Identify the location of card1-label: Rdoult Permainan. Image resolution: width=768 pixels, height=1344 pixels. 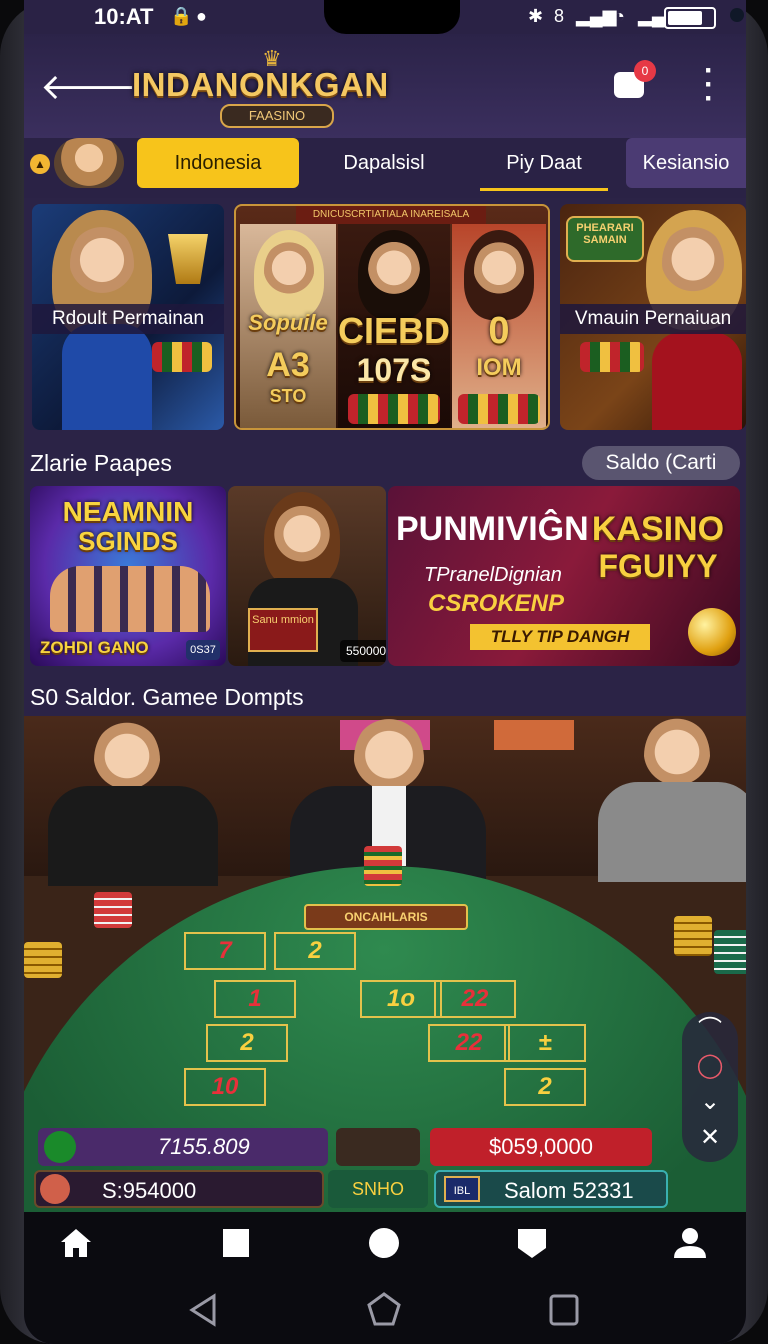
(128, 319).